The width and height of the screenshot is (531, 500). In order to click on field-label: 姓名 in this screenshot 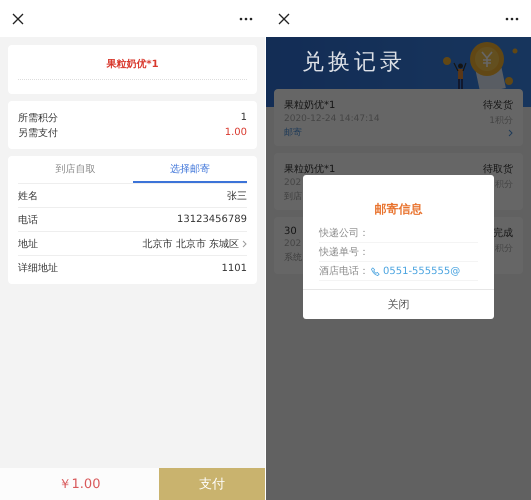, I will do `click(28, 196)`.